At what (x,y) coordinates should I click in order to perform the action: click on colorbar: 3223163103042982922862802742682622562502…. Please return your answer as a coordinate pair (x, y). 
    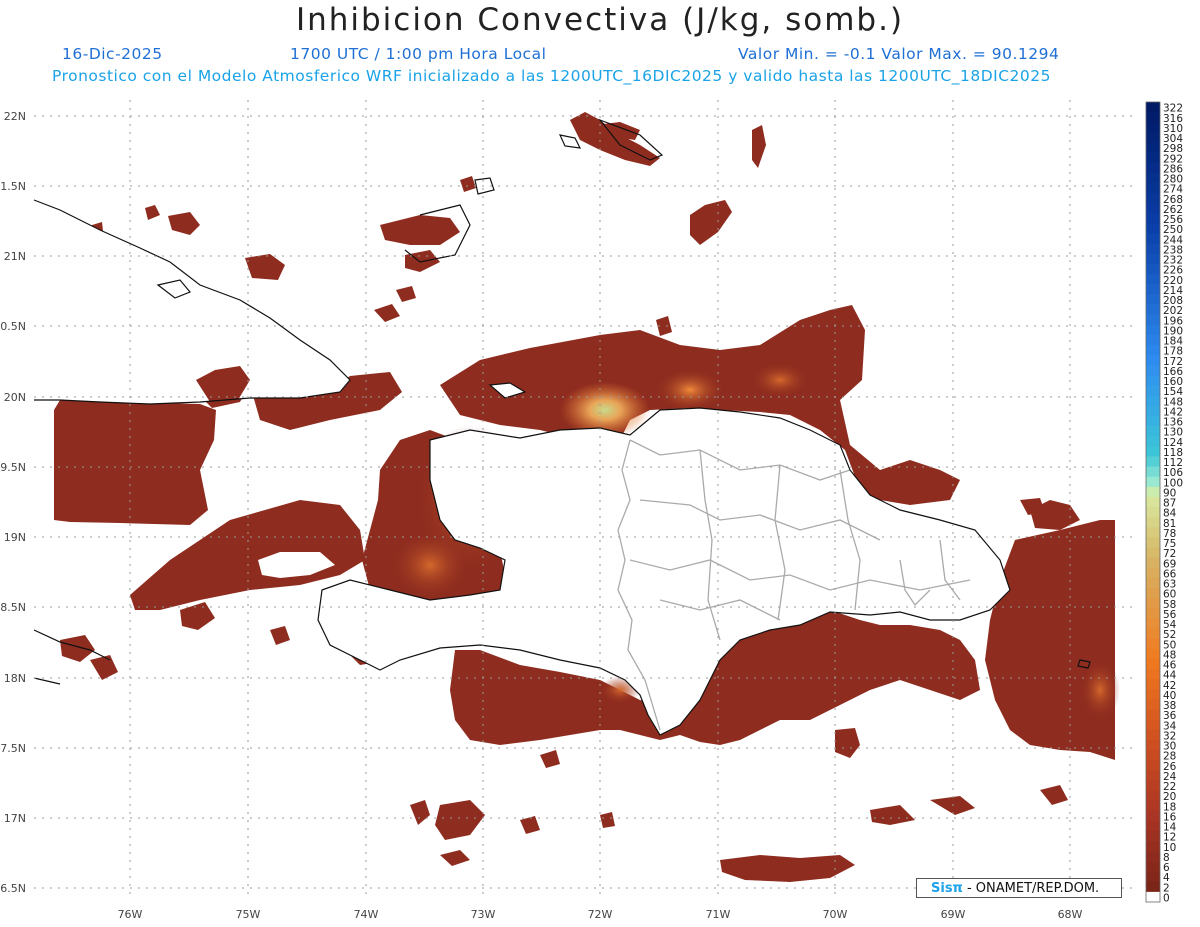
    Looking at the image, I should click on (1164, 503).